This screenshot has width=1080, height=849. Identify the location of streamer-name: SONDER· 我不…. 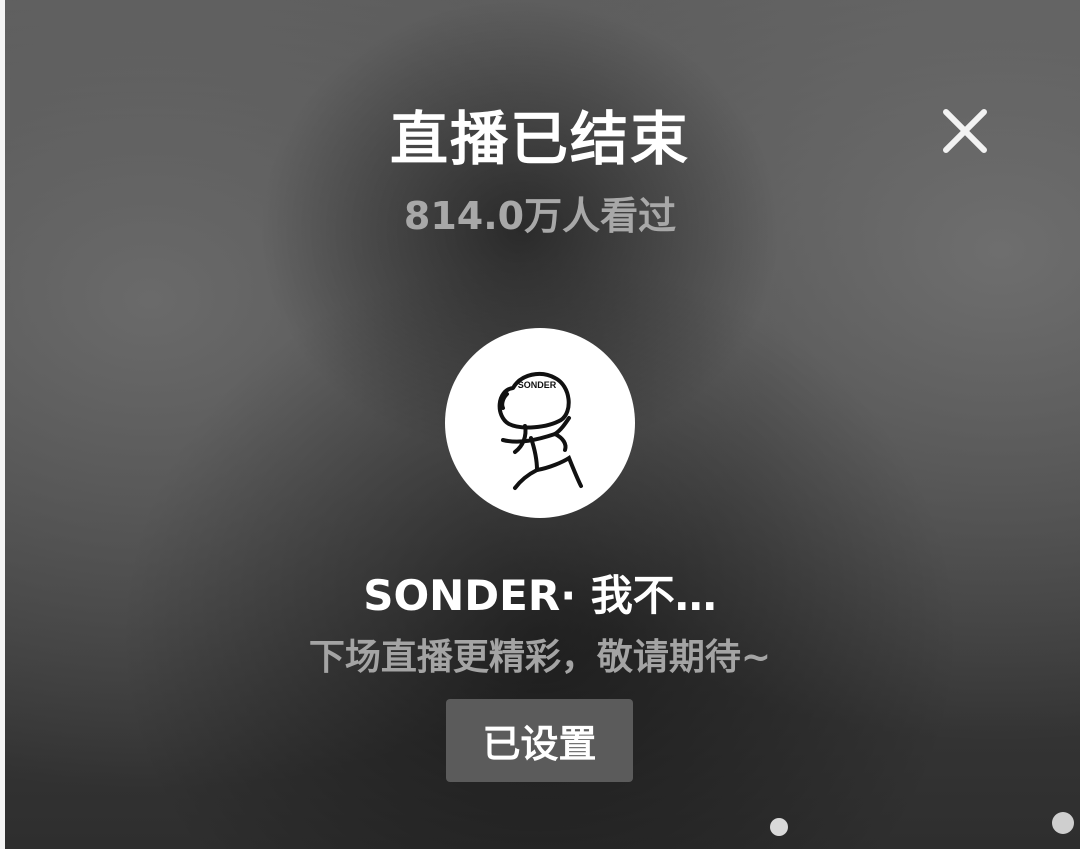
(540, 592).